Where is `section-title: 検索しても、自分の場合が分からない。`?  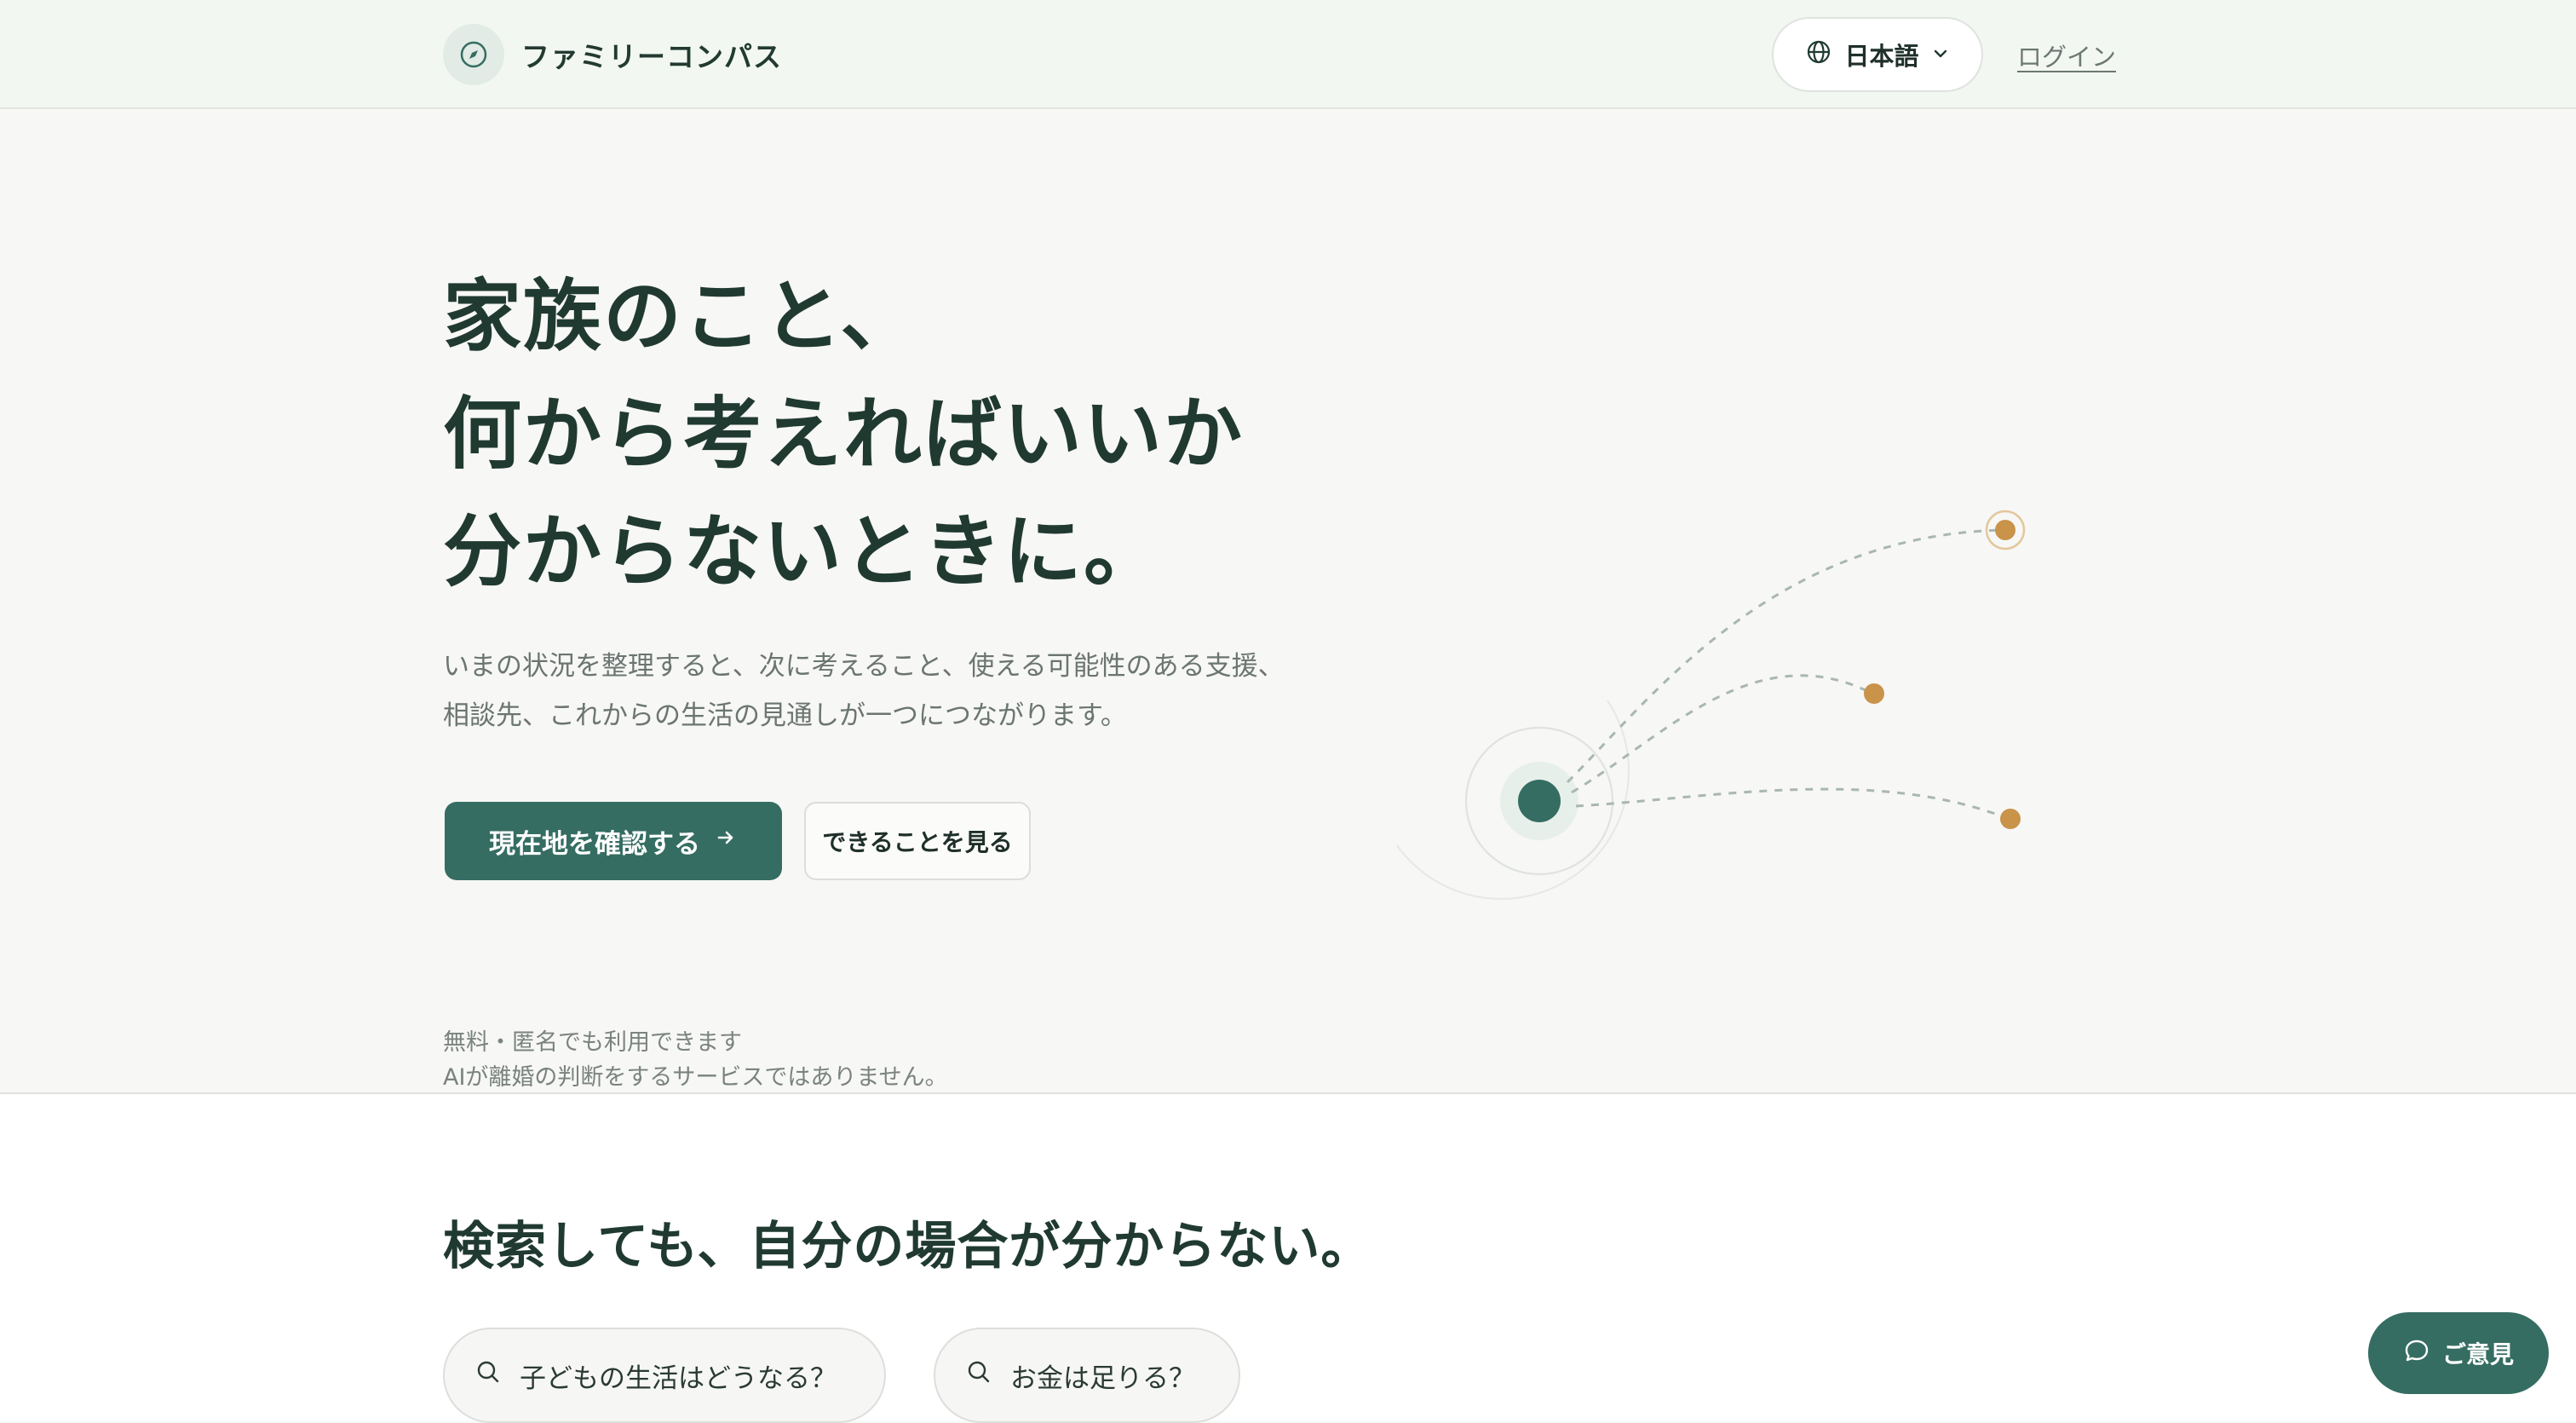 section-title: 検索しても、自分の場合が分からない。 is located at coordinates (908, 1246).